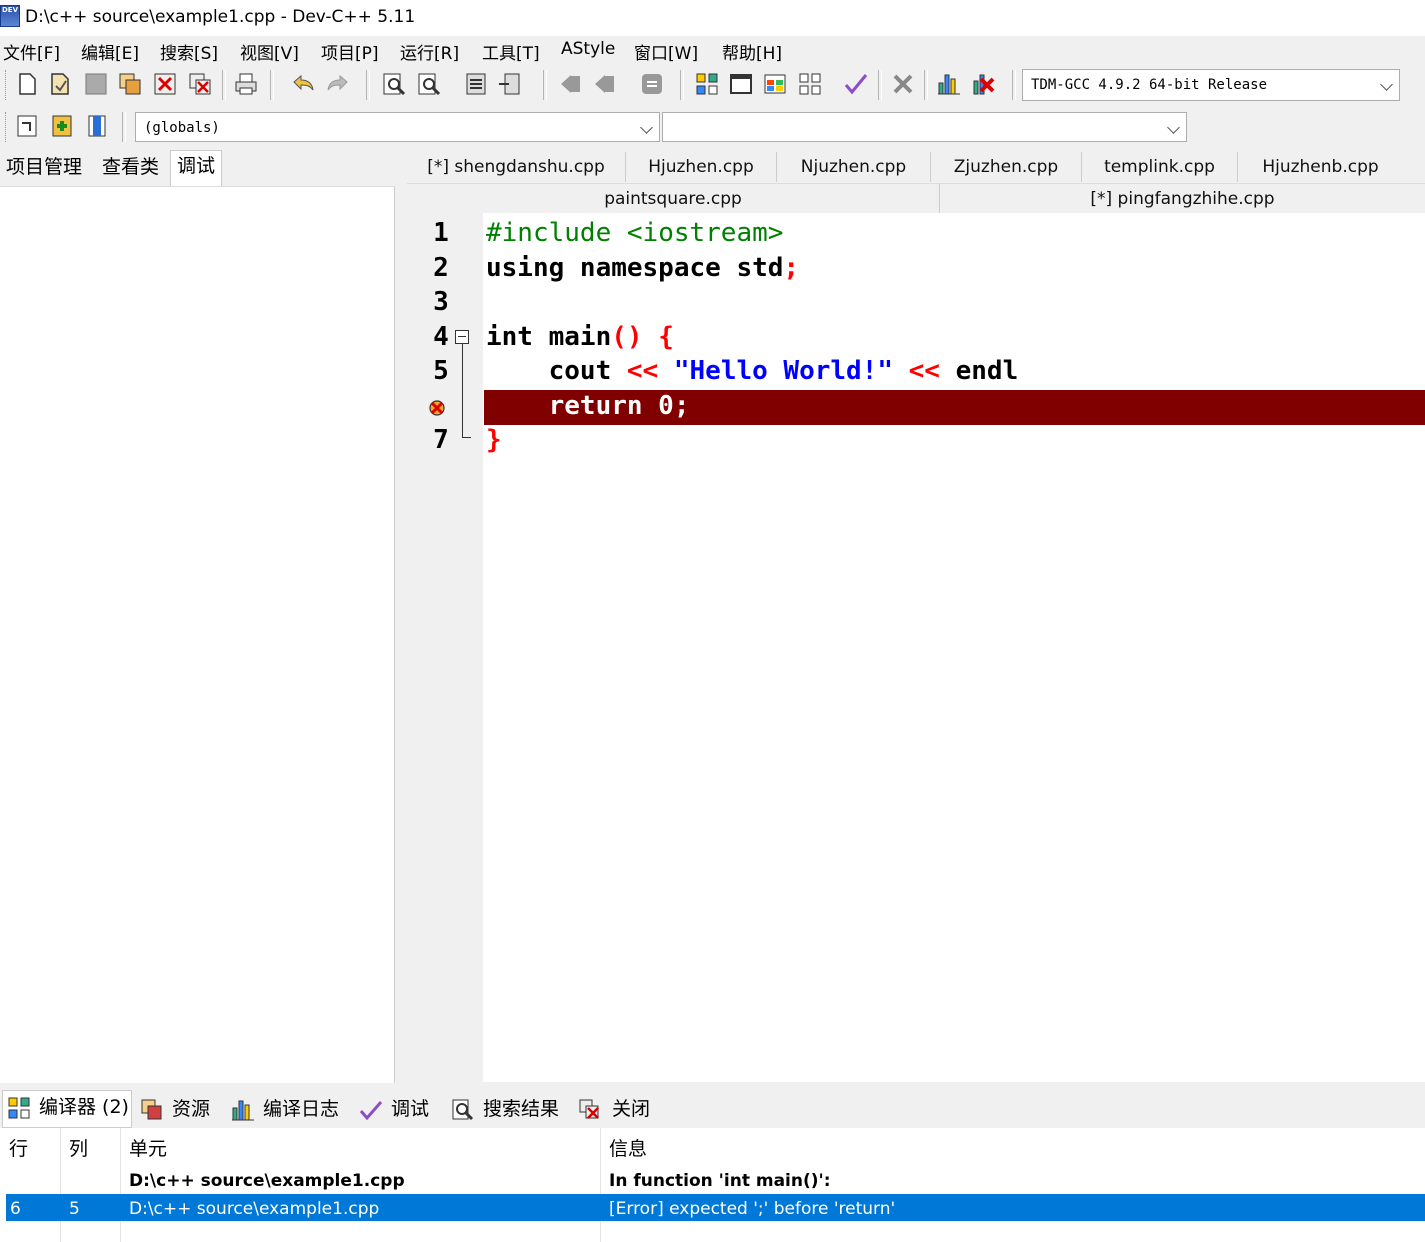 This screenshot has height=1242, width=1425. Describe the element at coordinates (289, 1109) in the screenshot. I see `tab-compile-log: 编译日志` at that location.